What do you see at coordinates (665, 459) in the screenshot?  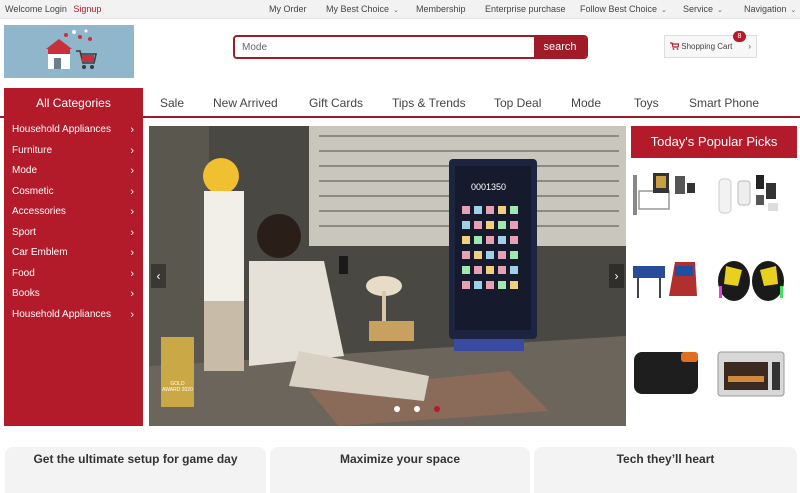 I see `section-title: Tech they’ll heart` at bounding box center [665, 459].